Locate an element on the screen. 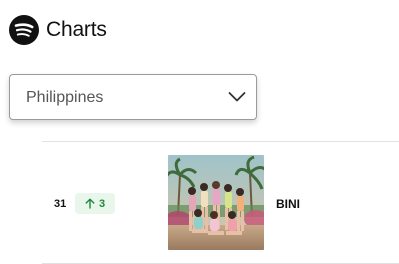 The image size is (399, 264). artist-image is located at coordinates (216, 202).